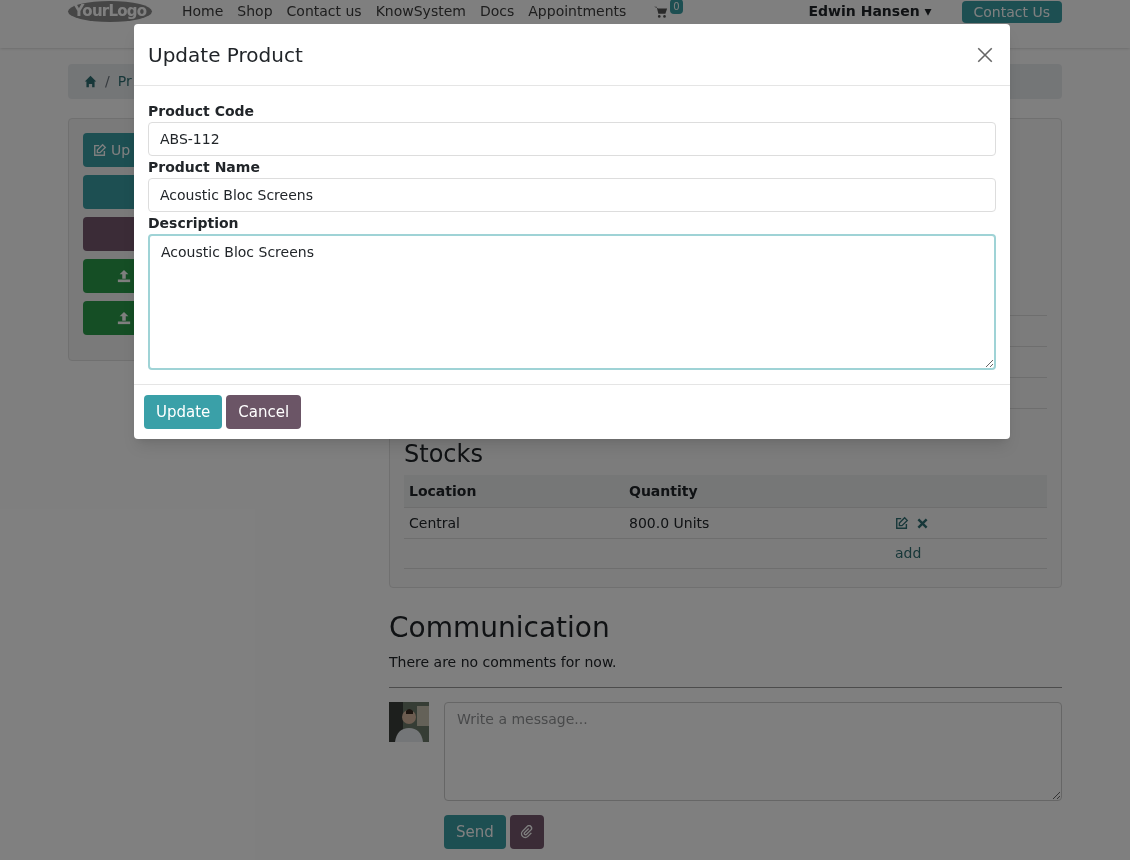  Describe the element at coordinates (264, 412) in the screenshot. I see `cancel-button: Cancel` at that location.